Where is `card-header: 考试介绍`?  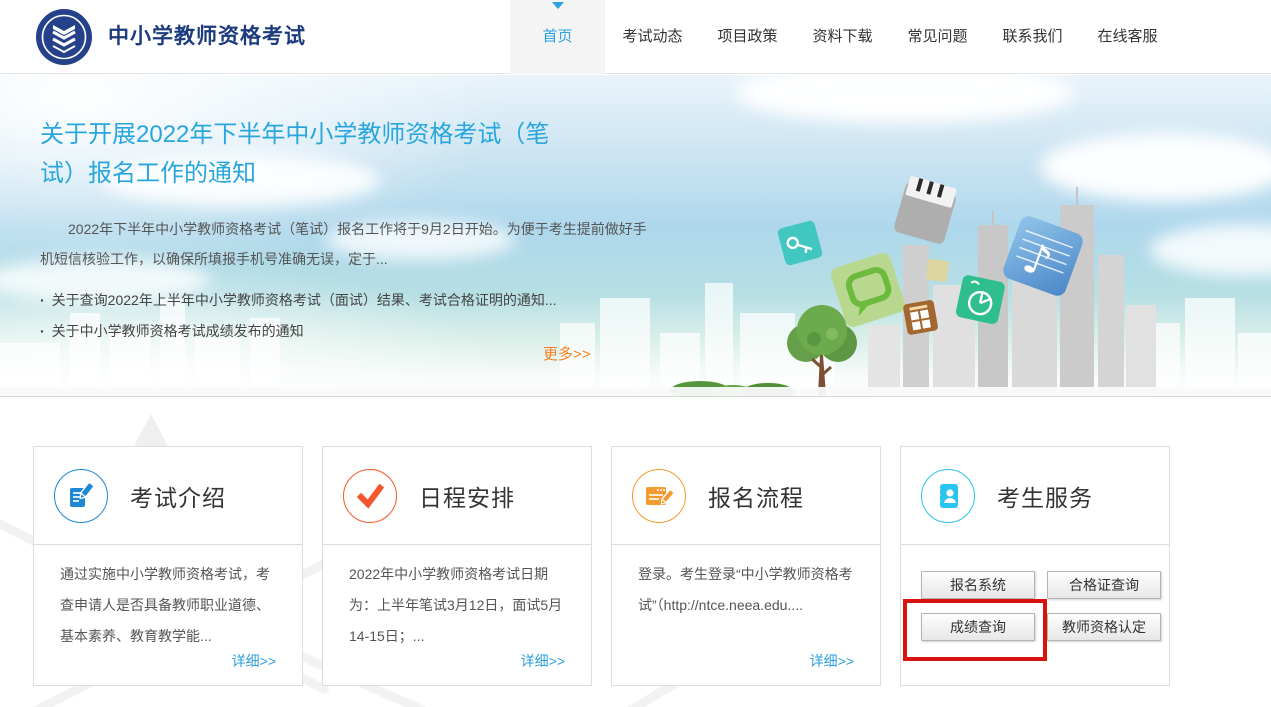 card-header: 考试介绍 is located at coordinates (168, 496).